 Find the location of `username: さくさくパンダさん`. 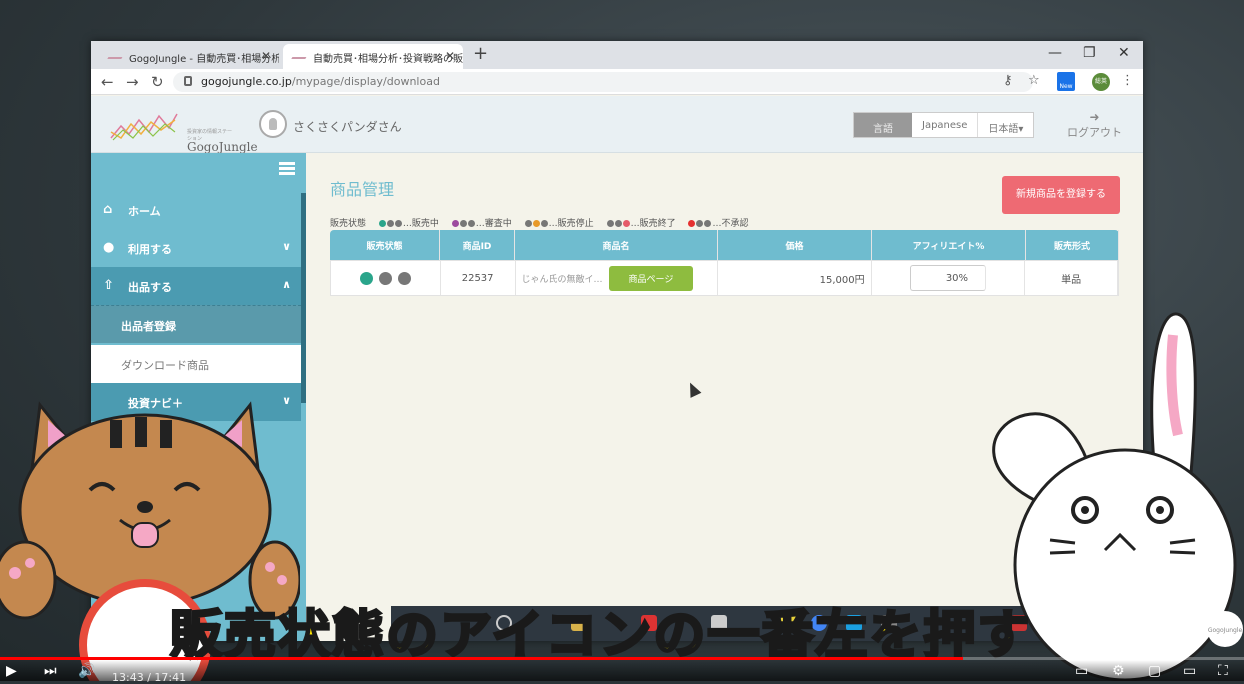

username: さくさくパンダさん is located at coordinates (347, 126).